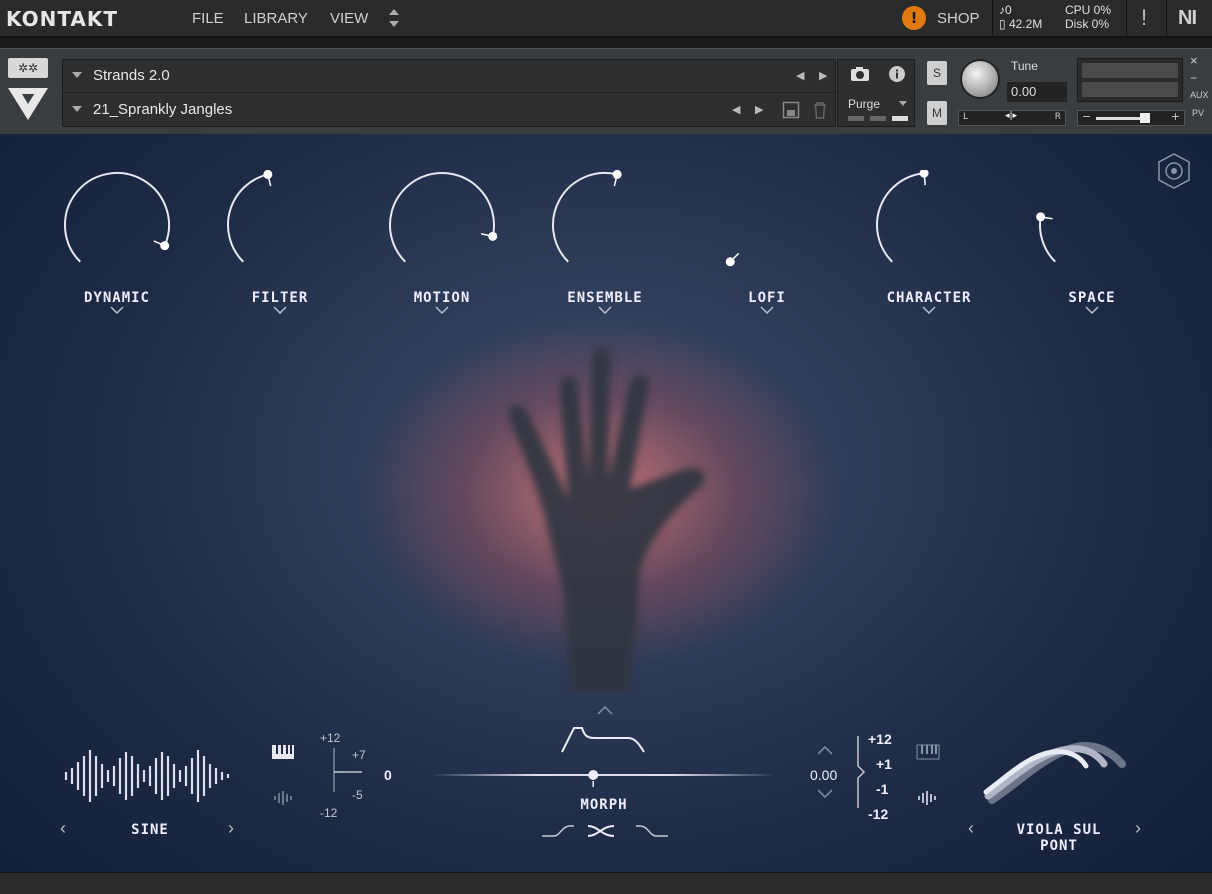  I want to click on macro-knob-lofi: LOFI, so click(767, 242).